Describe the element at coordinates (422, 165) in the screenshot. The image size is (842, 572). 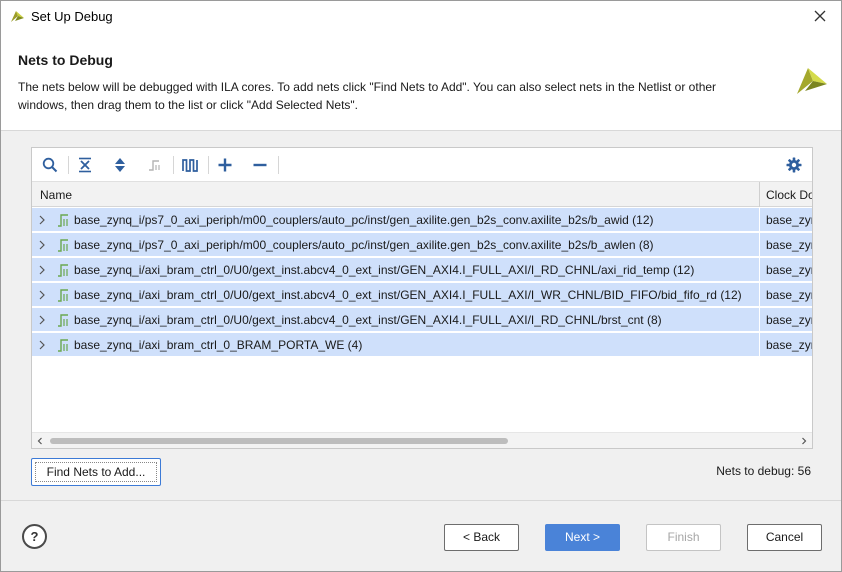
I see `nets-toolbar` at that location.